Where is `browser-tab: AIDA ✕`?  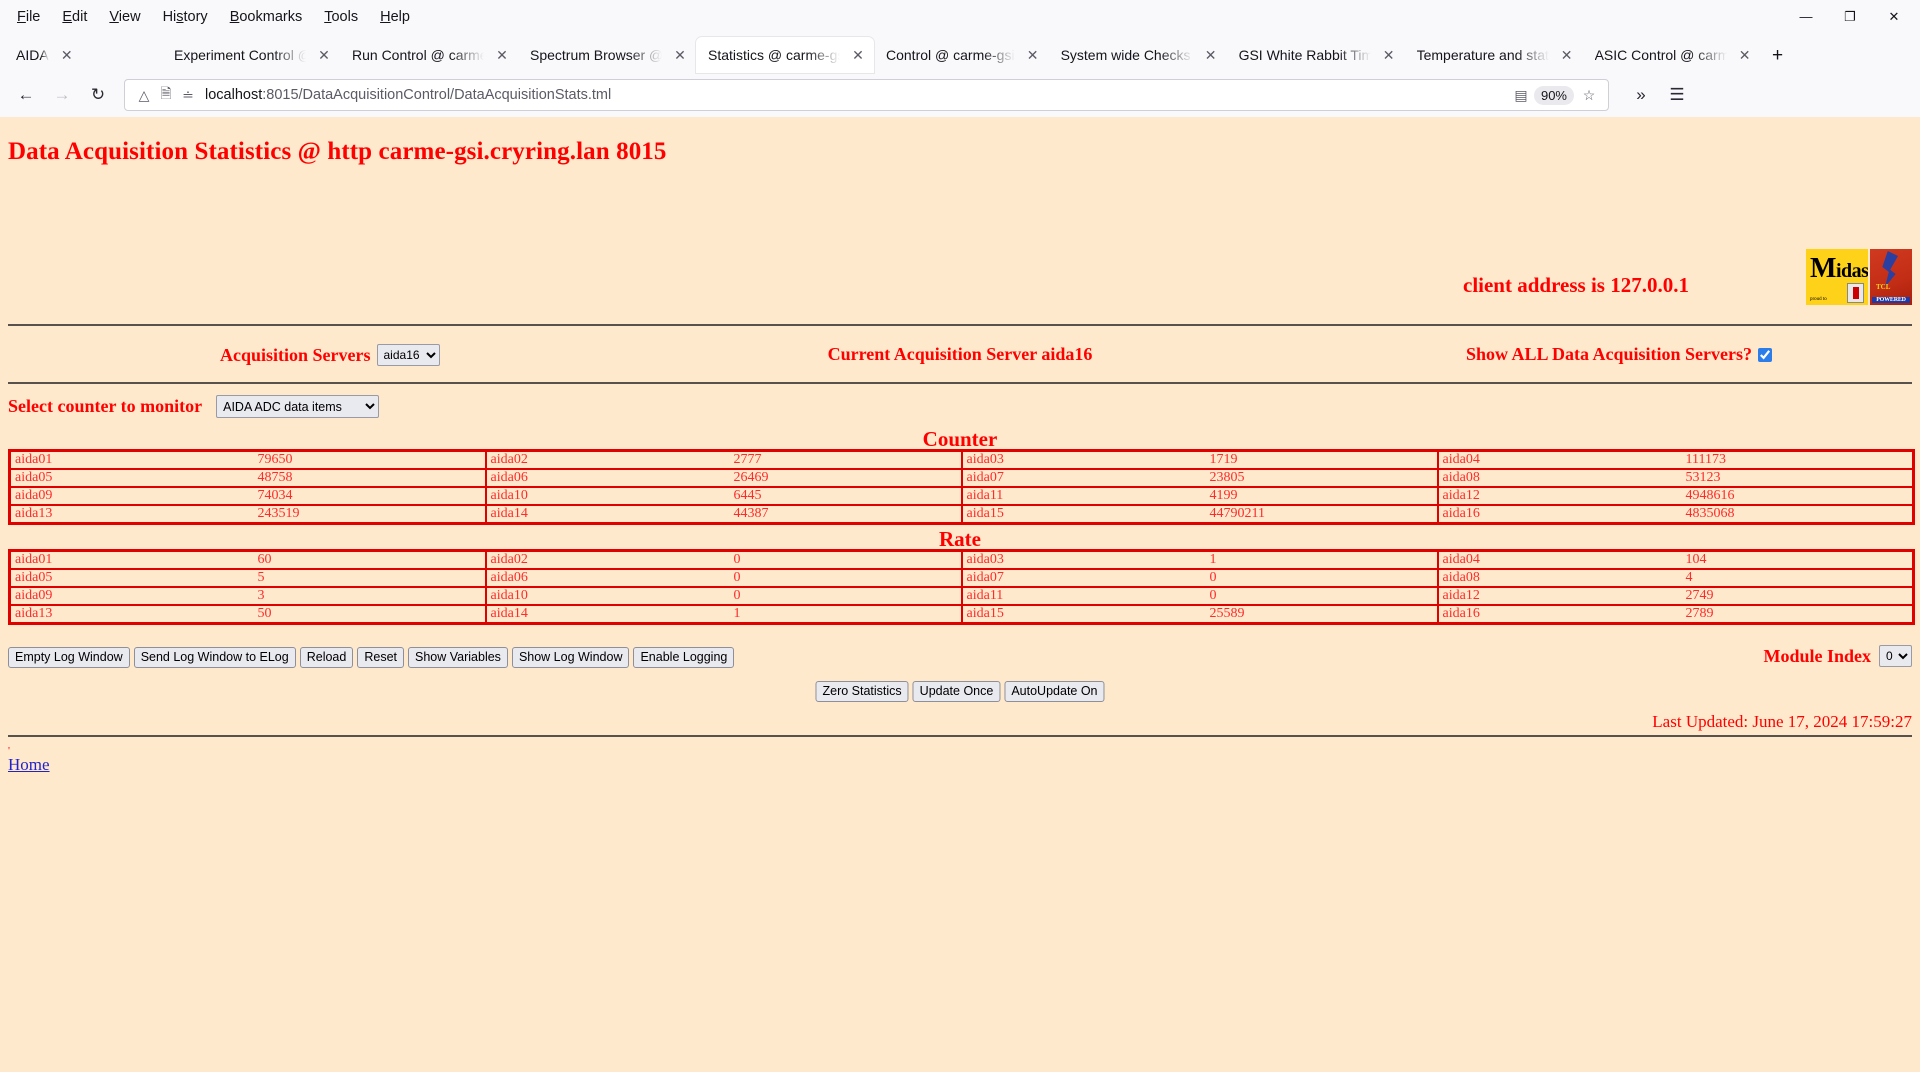
browser-tab: AIDA ✕ is located at coordinates (83, 55).